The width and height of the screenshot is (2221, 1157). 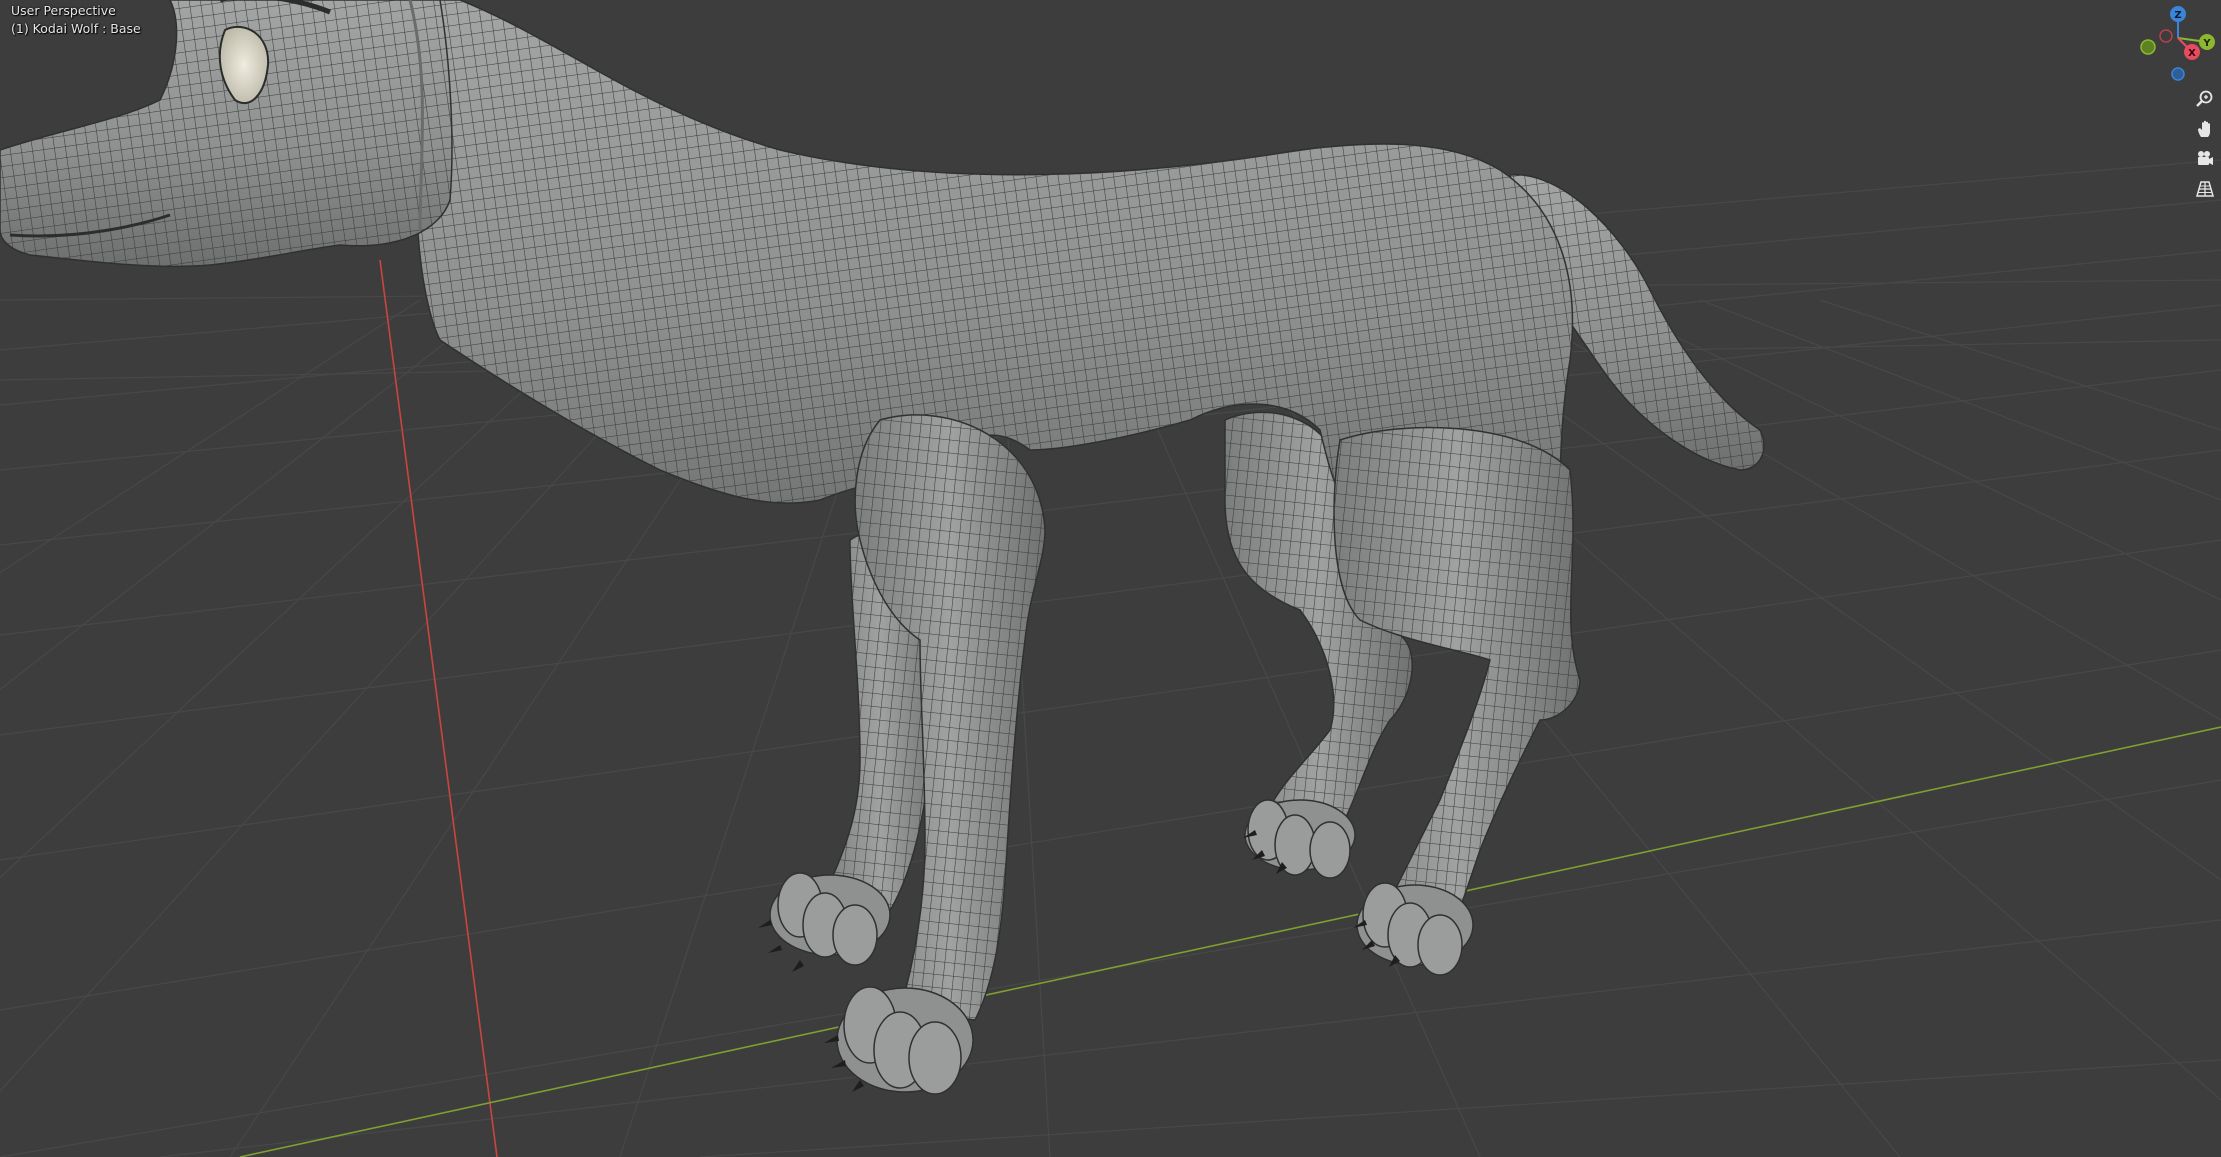 What do you see at coordinates (1300, 839) in the screenshot?
I see `back-far-paw` at bounding box center [1300, 839].